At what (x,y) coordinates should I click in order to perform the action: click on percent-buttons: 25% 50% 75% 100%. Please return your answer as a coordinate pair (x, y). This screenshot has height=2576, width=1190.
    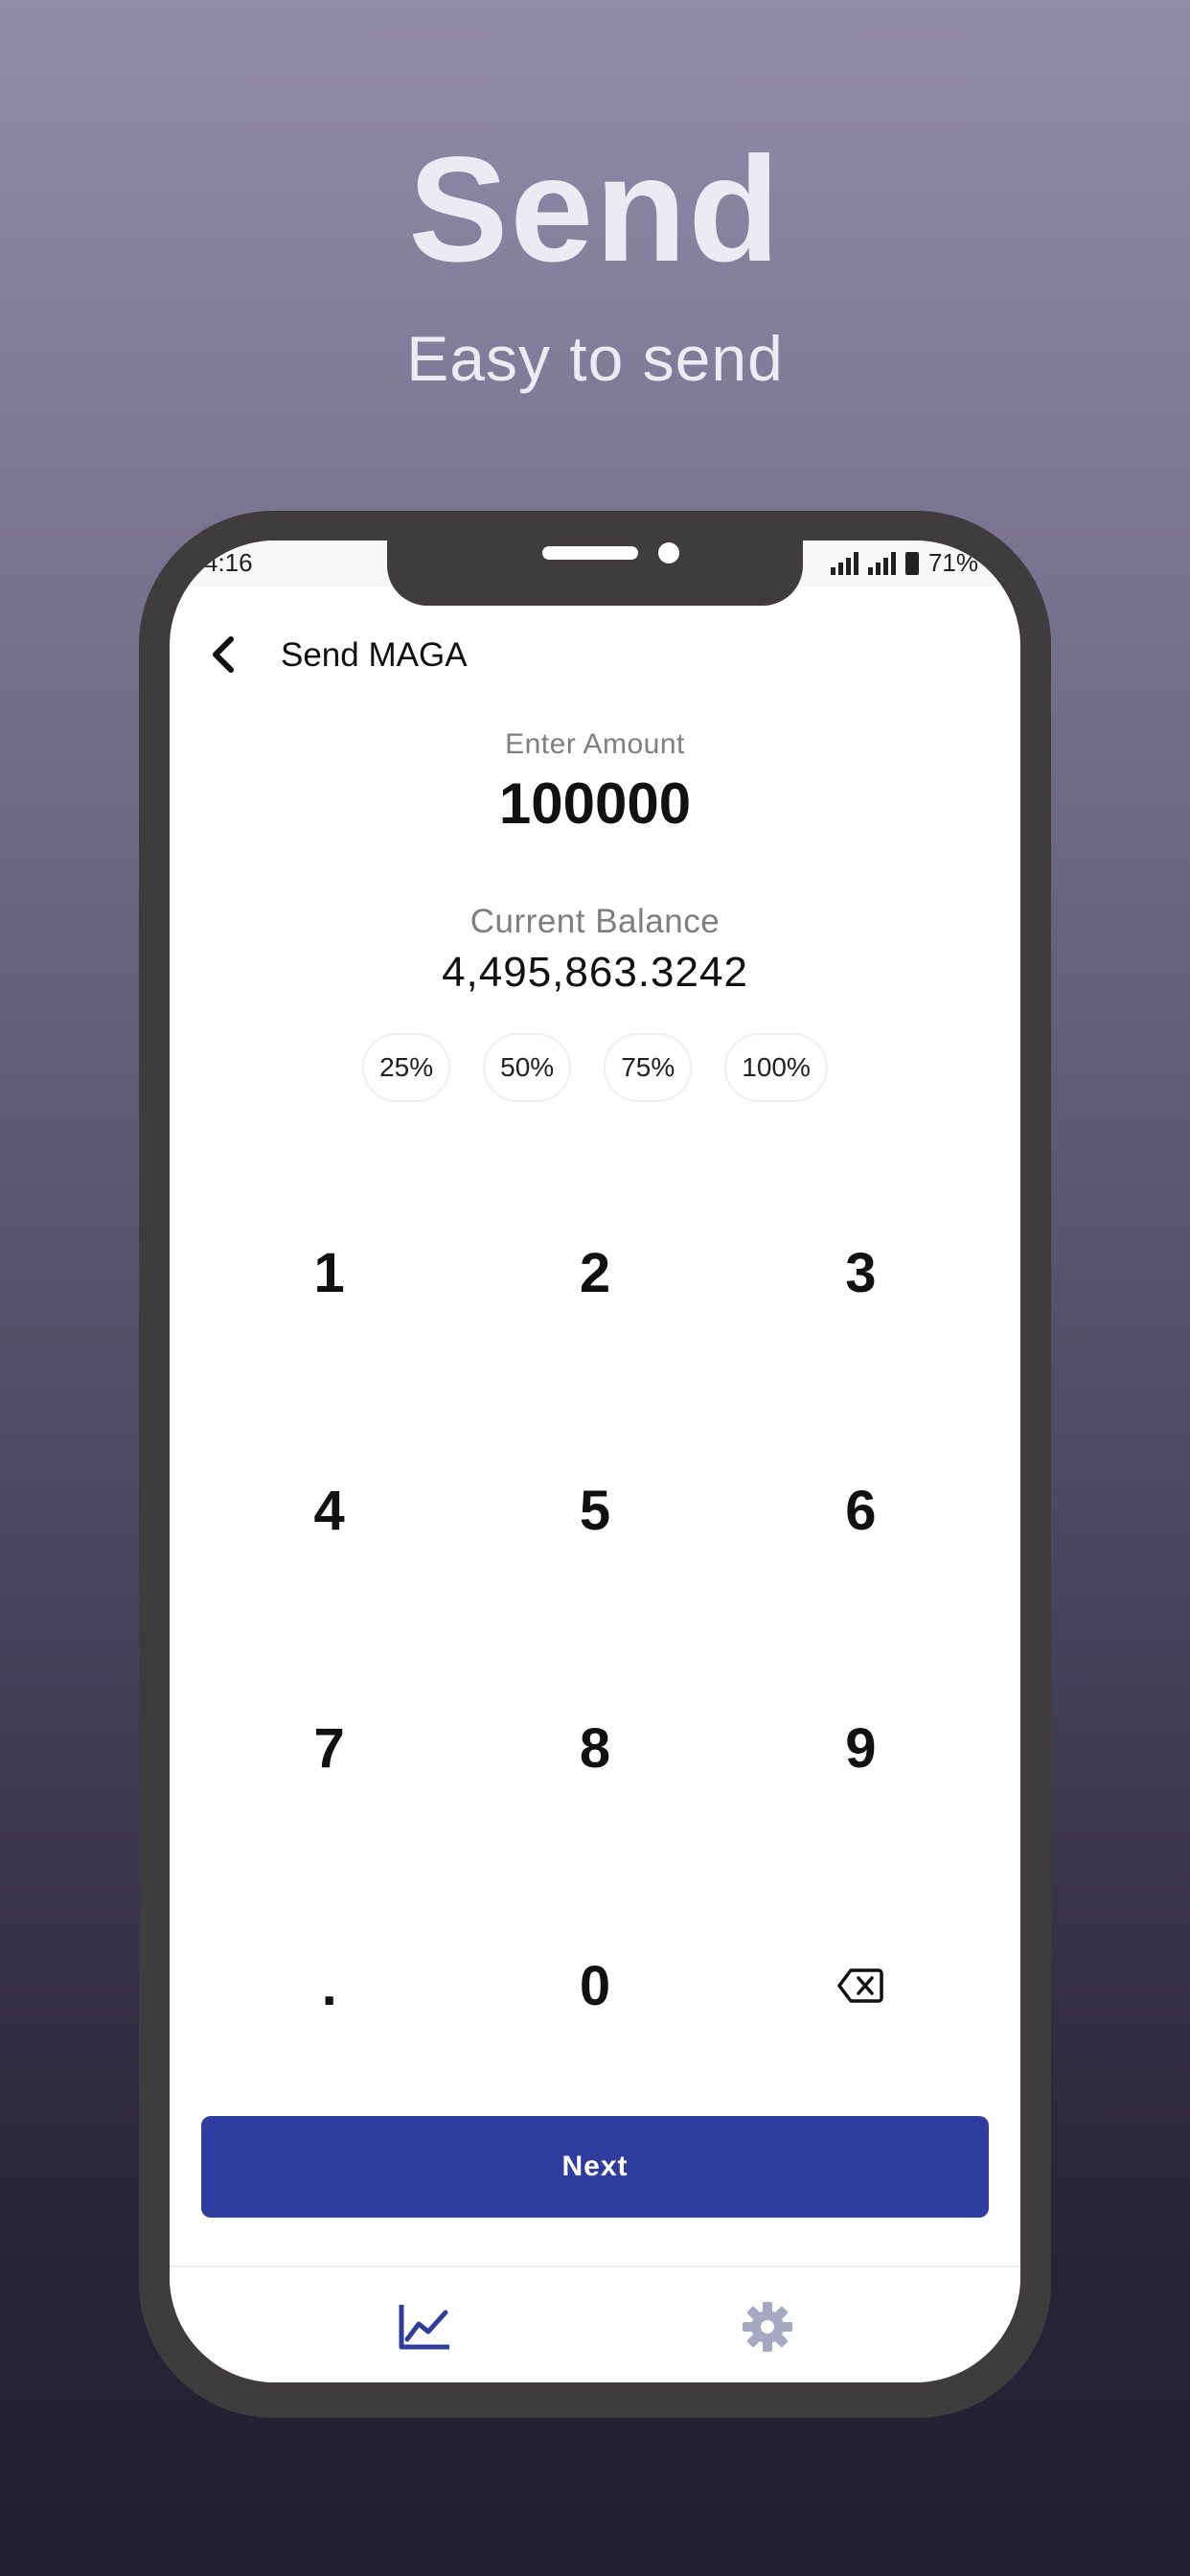
    Looking at the image, I should click on (595, 1067).